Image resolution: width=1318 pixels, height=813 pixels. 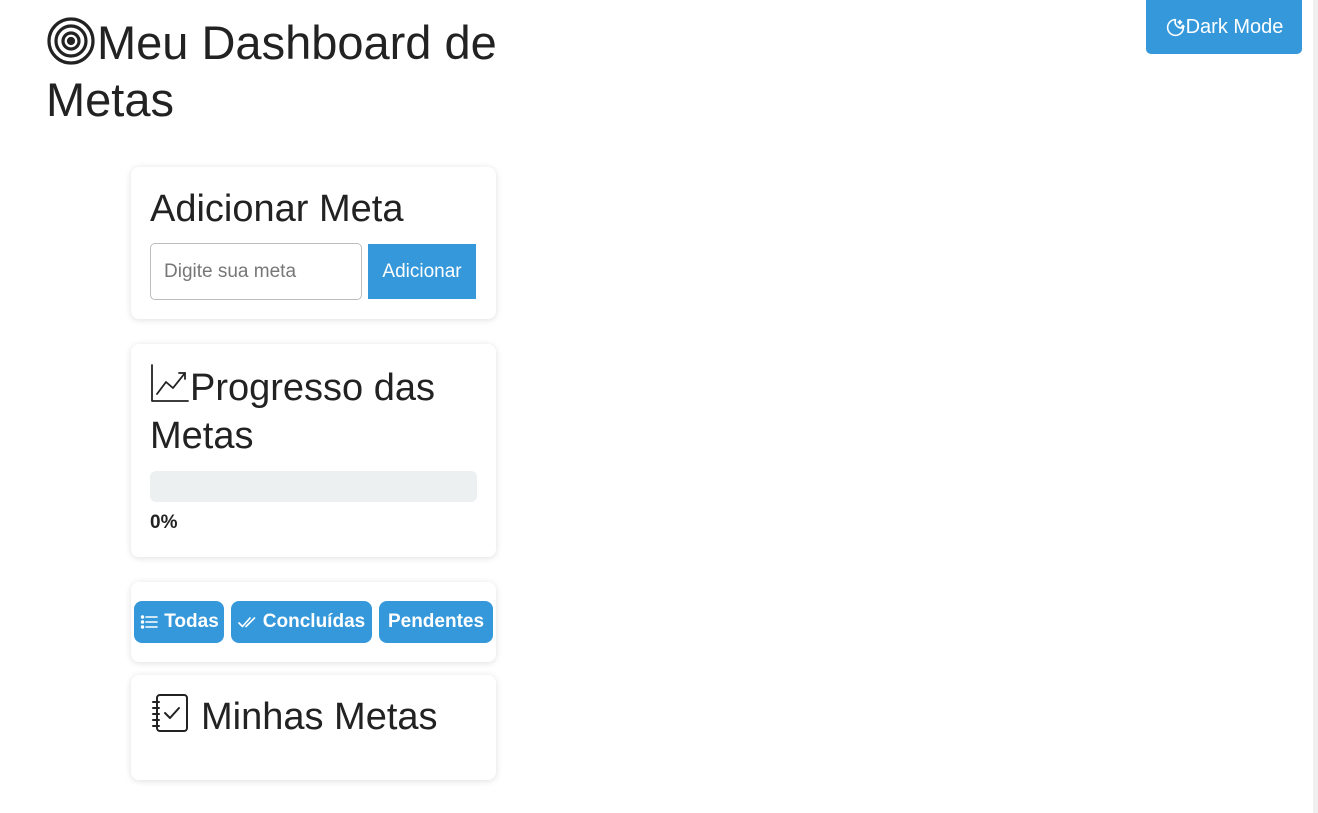 What do you see at coordinates (1315, 406) in the screenshot?
I see `scrollbar-track` at bounding box center [1315, 406].